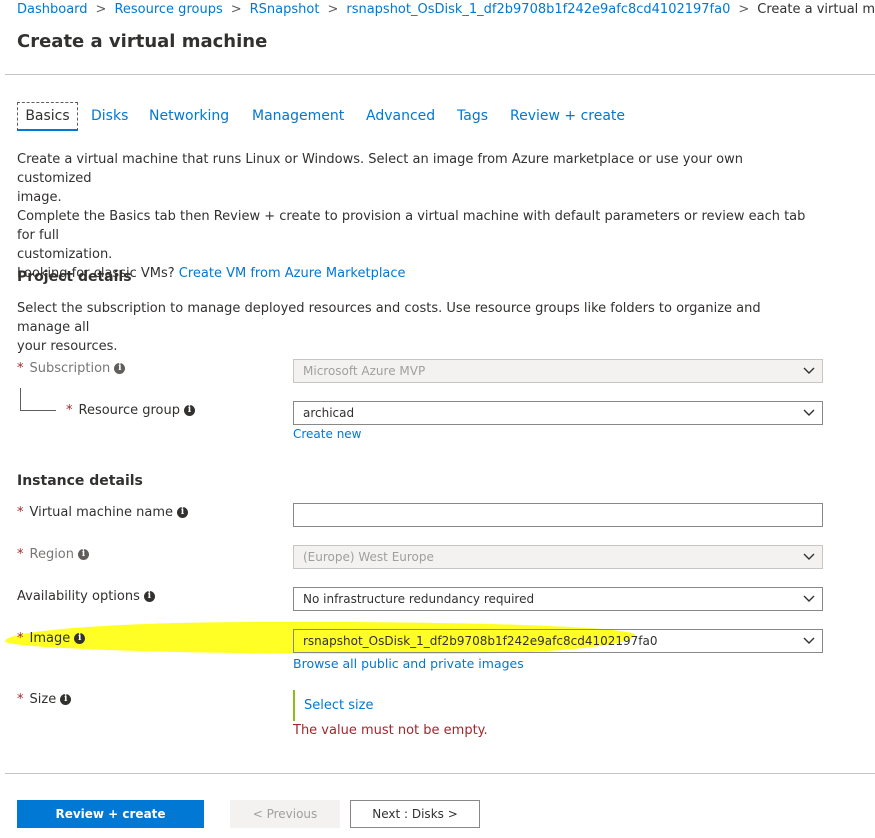 This screenshot has width=875, height=838. What do you see at coordinates (415, 814) in the screenshot?
I see `next-disks-button: Next : Disks >` at bounding box center [415, 814].